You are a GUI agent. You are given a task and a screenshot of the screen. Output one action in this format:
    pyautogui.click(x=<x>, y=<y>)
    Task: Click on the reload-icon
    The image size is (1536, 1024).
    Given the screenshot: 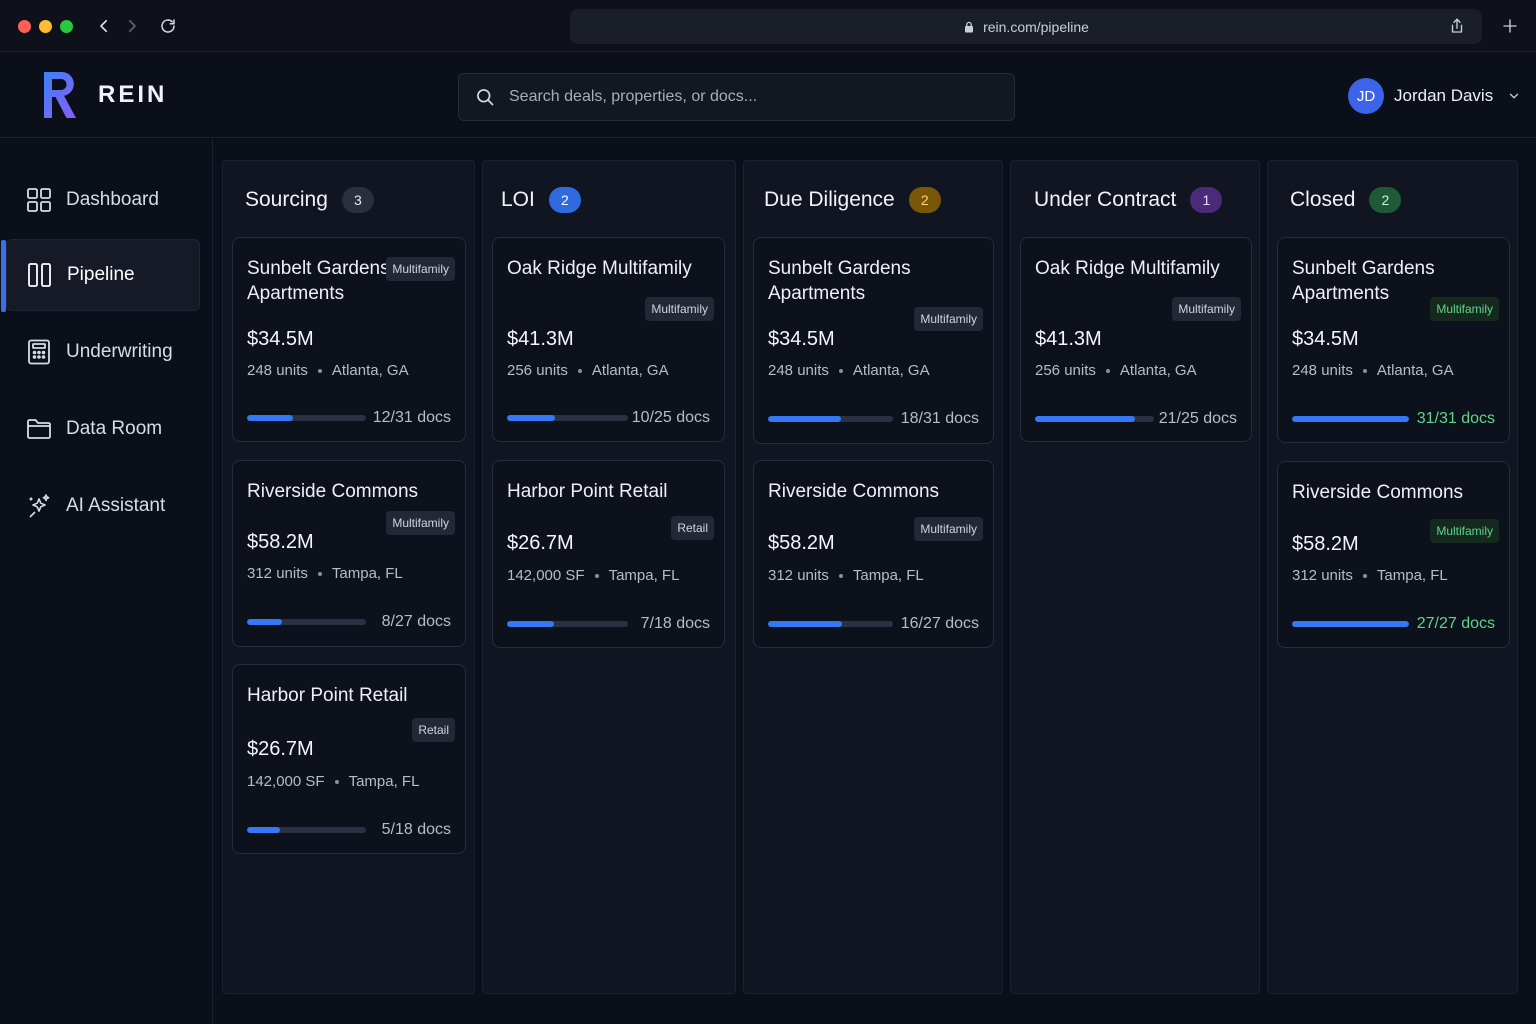 What is the action you would take?
    pyautogui.click(x=168, y=26)
    